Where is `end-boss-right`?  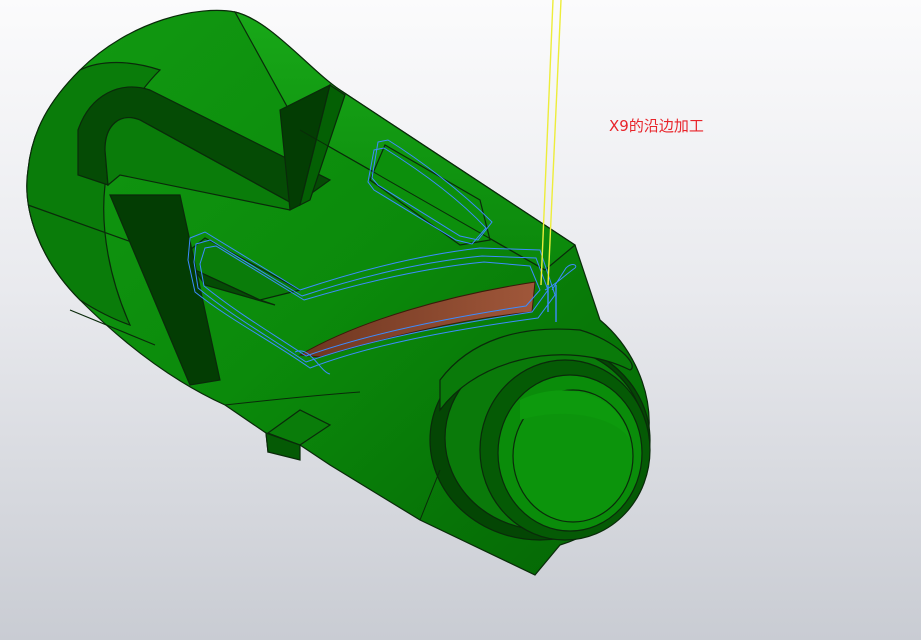 end-boss-right is located at coordinates (540, 434).